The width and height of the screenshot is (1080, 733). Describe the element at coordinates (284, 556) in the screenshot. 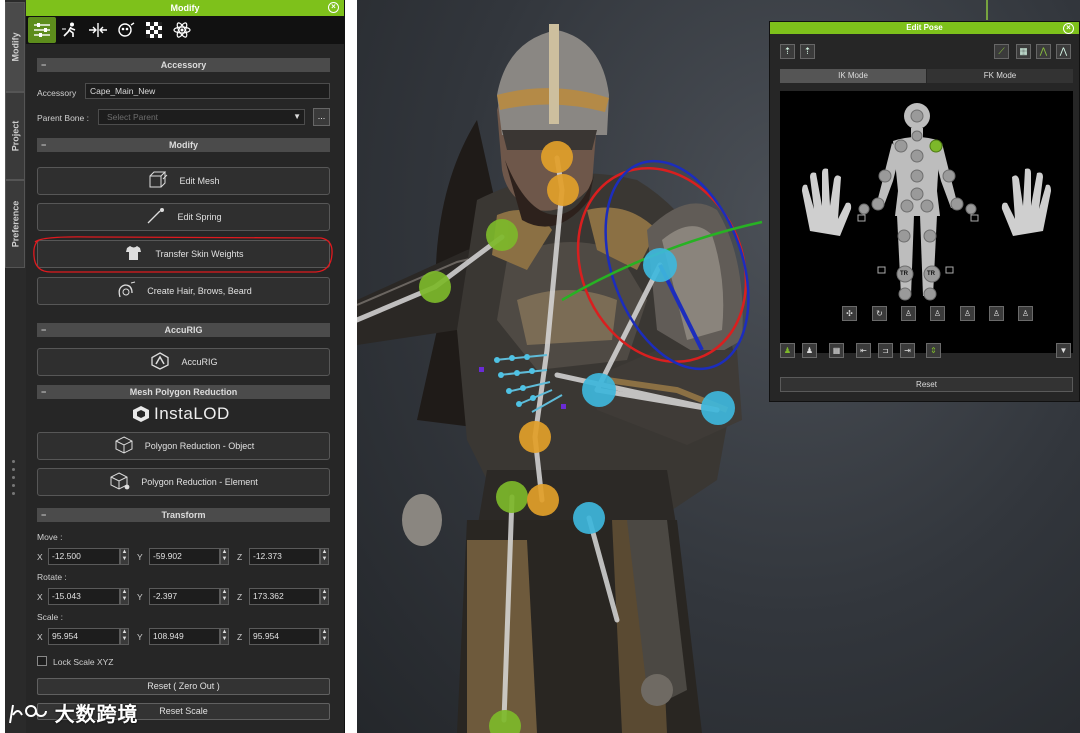

I see `move-z-field: -12.373` at that location.